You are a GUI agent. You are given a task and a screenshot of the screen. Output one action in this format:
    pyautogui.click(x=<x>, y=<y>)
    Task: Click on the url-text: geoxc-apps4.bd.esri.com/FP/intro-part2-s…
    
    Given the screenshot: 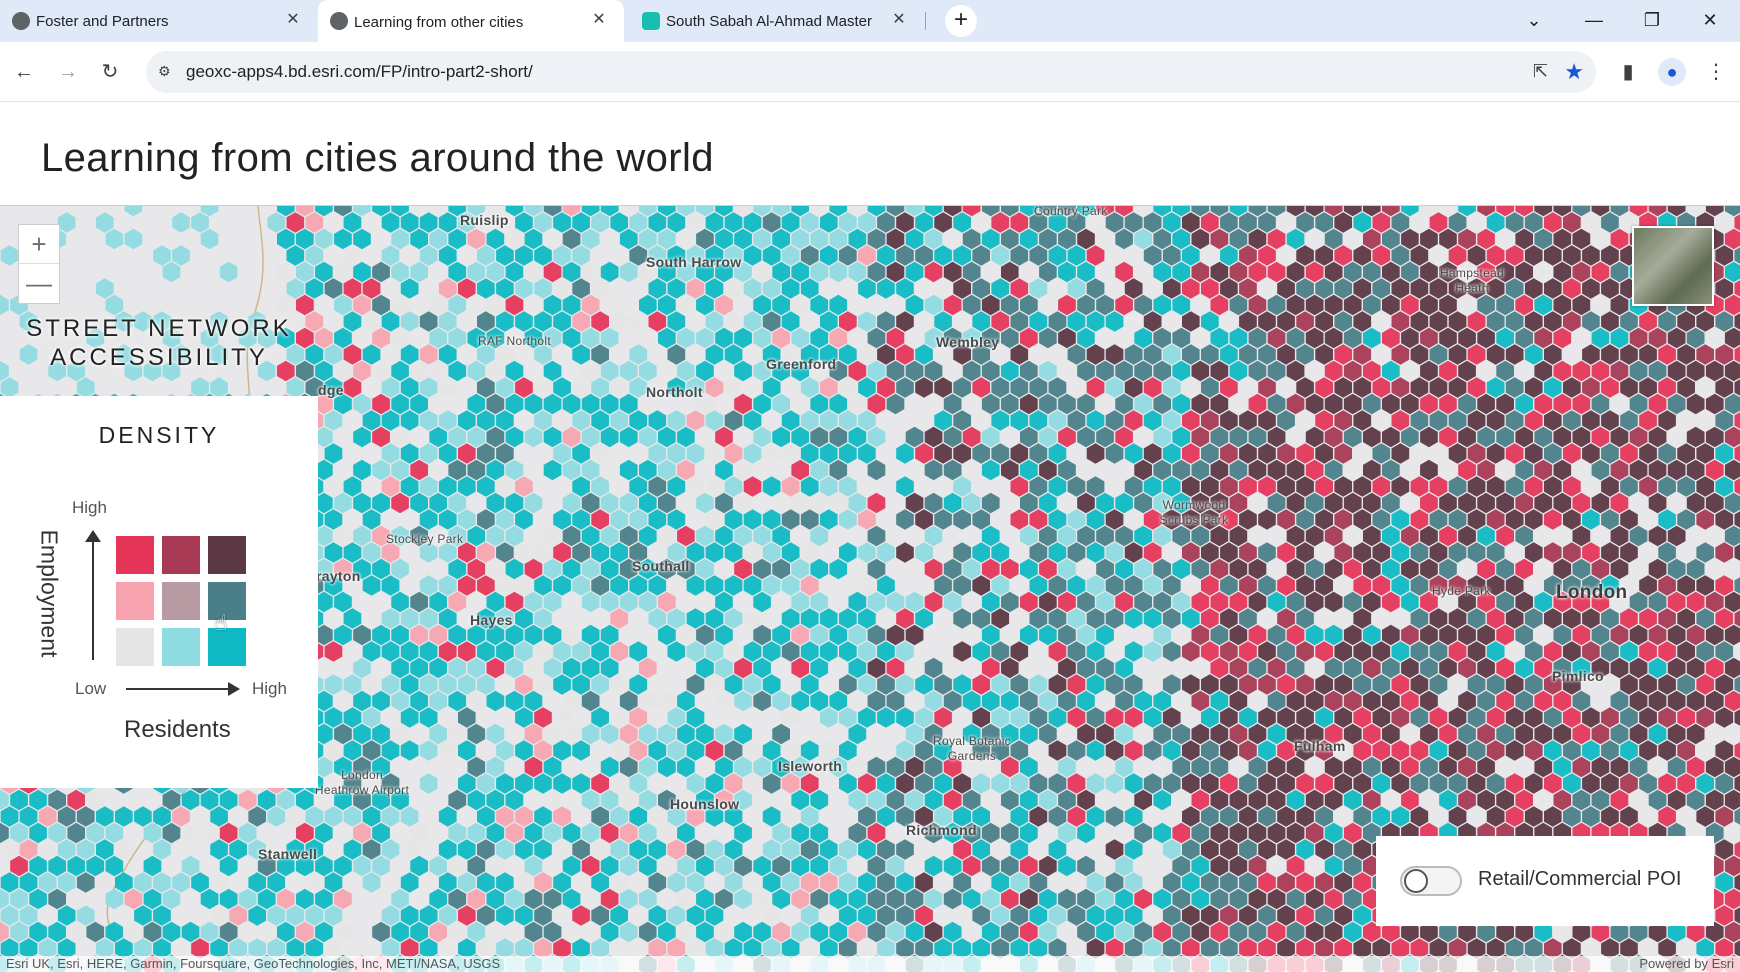 What is the action you would take?
    pyautogui.click(x=359, y=72)
    